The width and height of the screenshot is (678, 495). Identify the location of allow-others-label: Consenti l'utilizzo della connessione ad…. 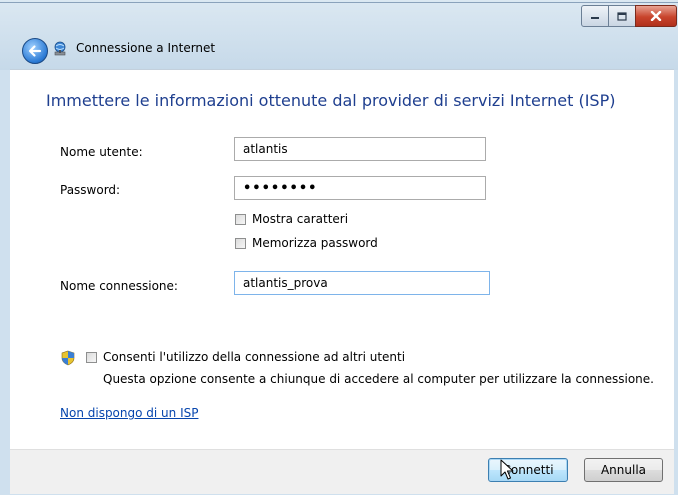
(254, 357).